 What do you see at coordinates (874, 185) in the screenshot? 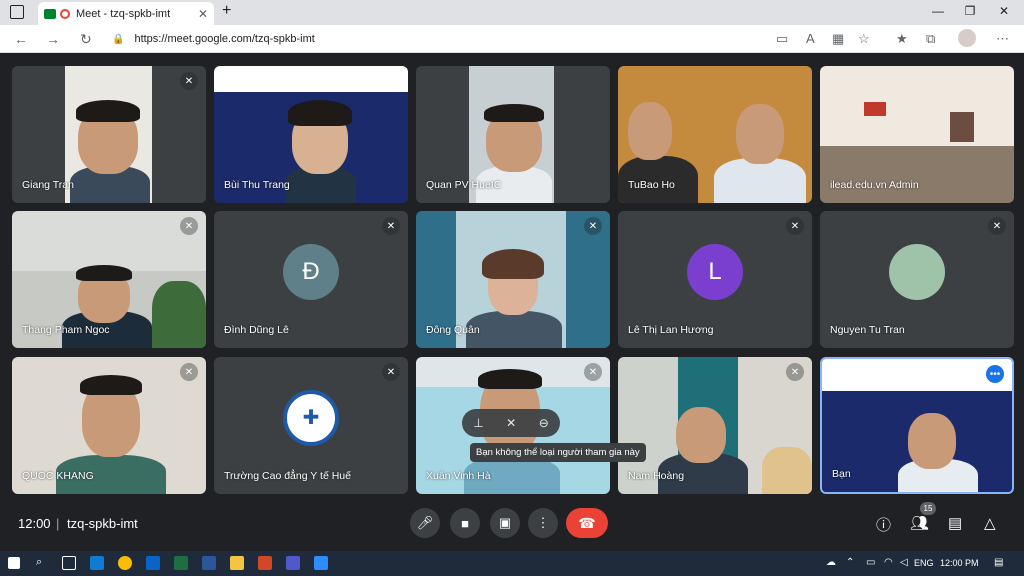
I see `participant-name: ilead.edu.vn Admin` at bounding box center [874, 185].